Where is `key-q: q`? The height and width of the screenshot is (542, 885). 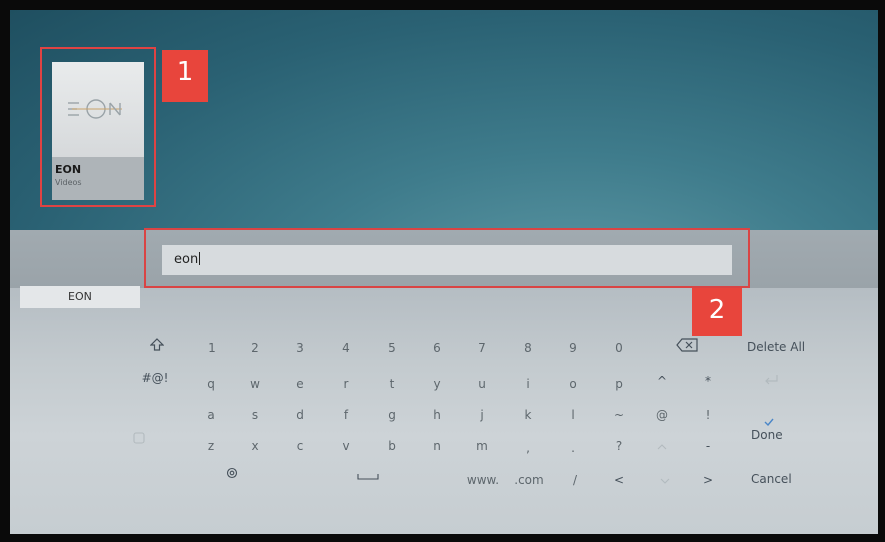 key-q: q is located at coordinates (211, 384).